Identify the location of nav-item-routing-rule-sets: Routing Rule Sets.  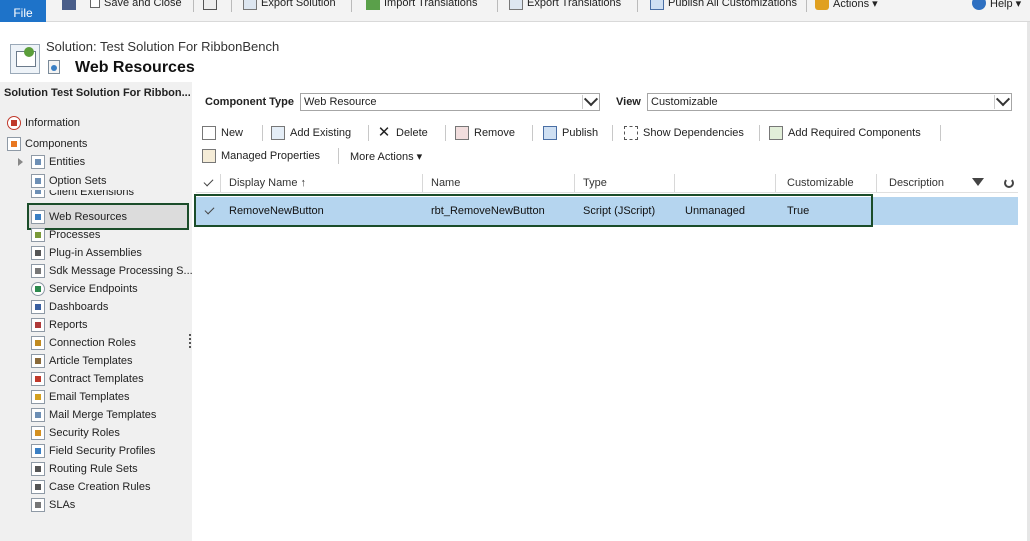
(84, 468).